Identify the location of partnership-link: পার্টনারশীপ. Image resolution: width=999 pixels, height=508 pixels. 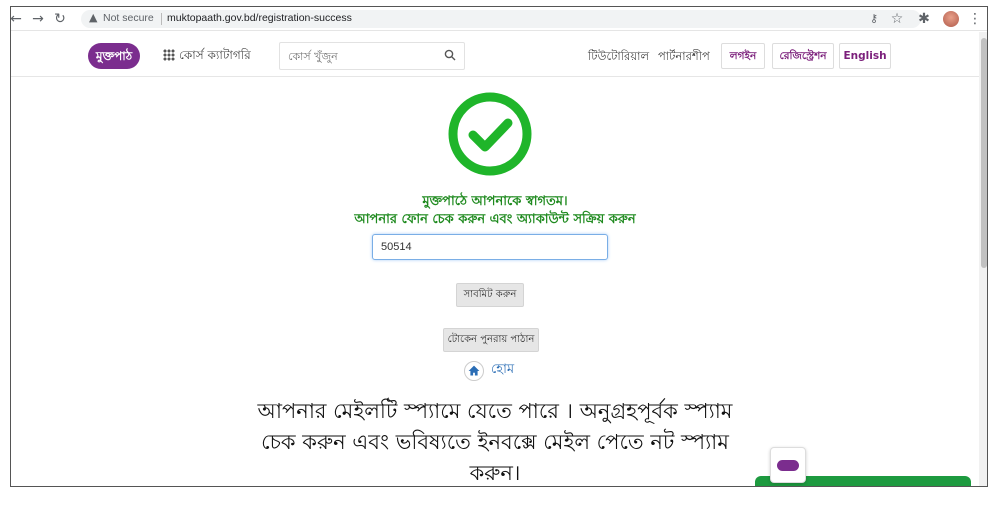
(684, 57).